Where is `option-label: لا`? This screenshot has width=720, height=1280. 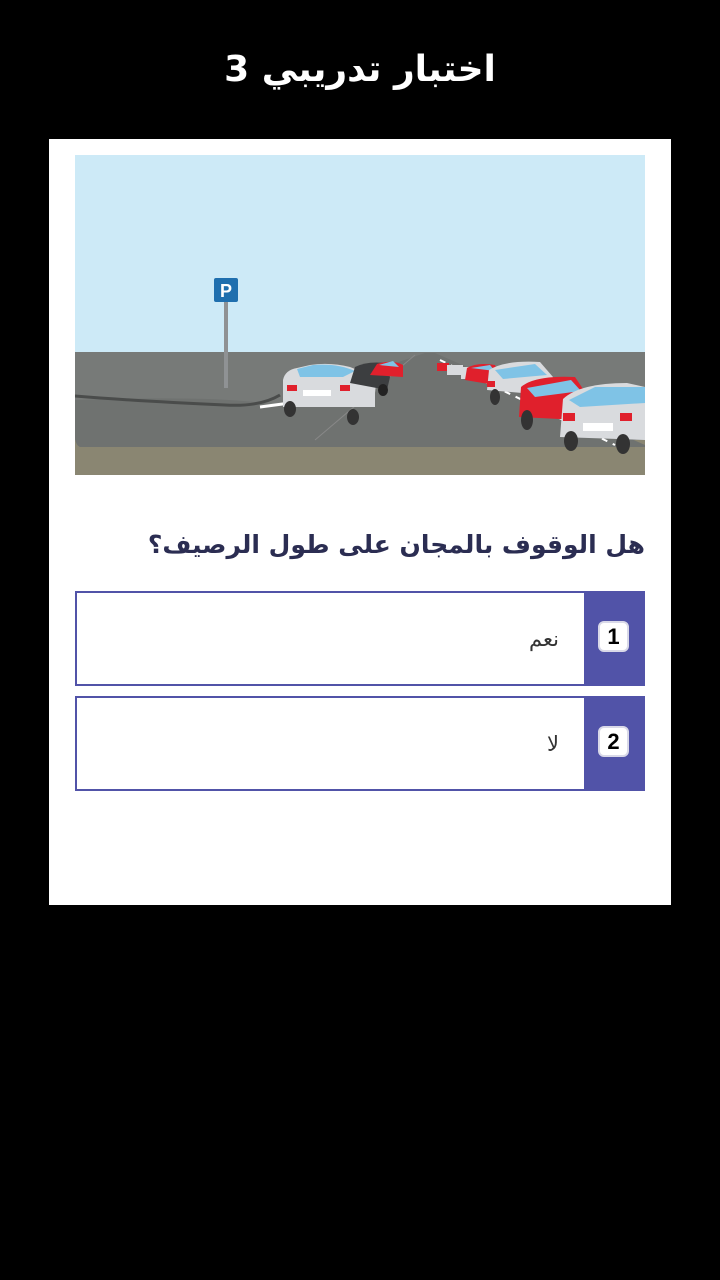 option-label: لا is located at coordinates (553, 744).